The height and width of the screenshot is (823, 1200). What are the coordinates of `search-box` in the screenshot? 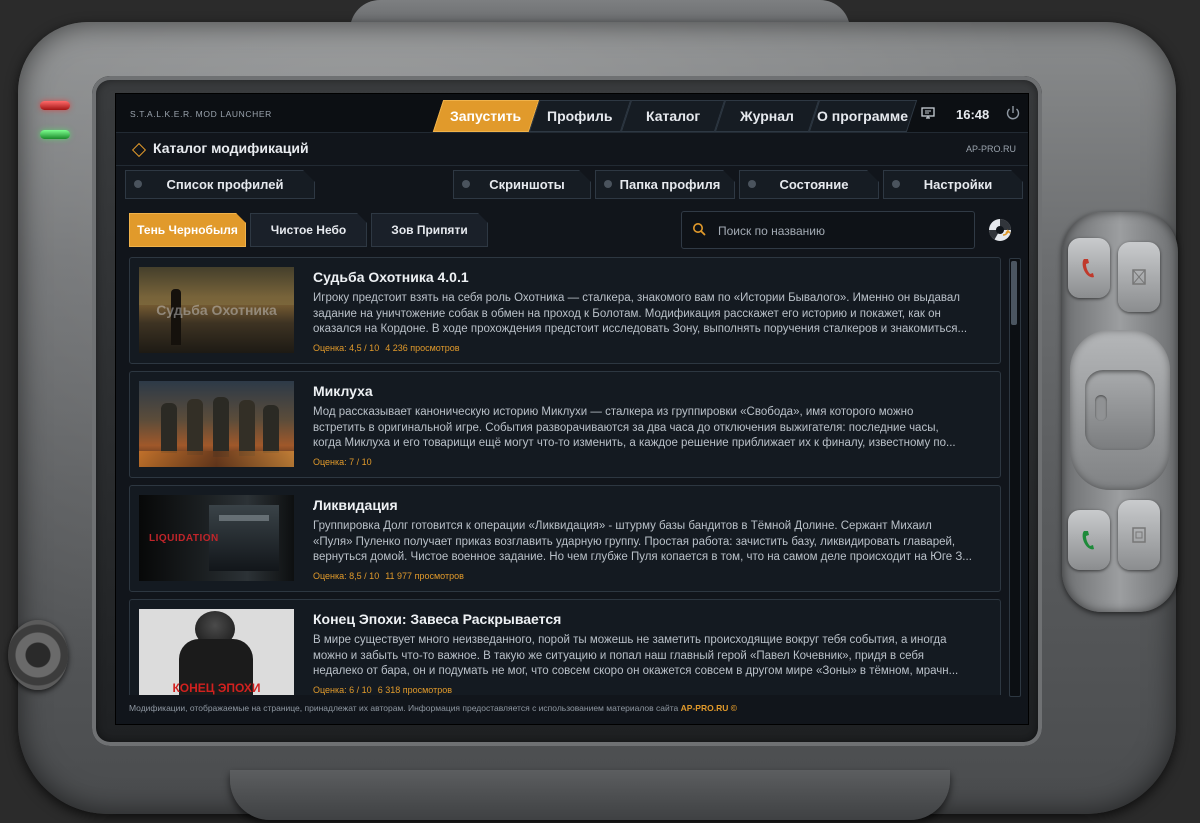 It's located at (828, 230).